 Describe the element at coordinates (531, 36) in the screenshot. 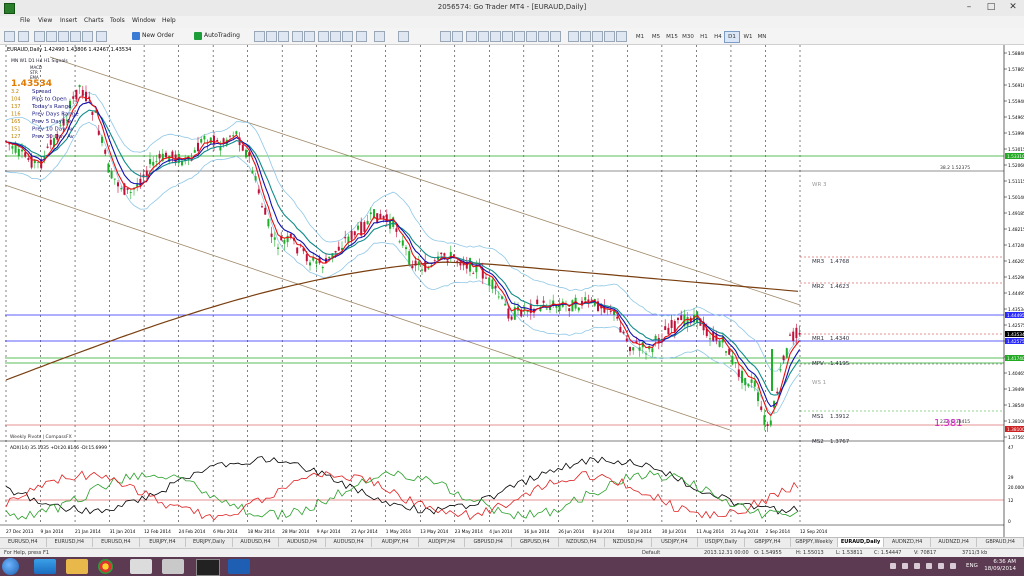

I see `text-icon` at that location.